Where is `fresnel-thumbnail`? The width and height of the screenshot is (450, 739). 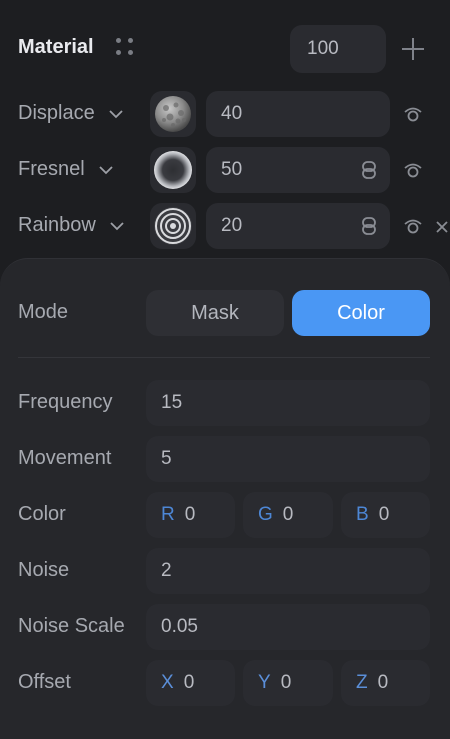 fresnel-thumbnail is located at coordinates (173, 170).